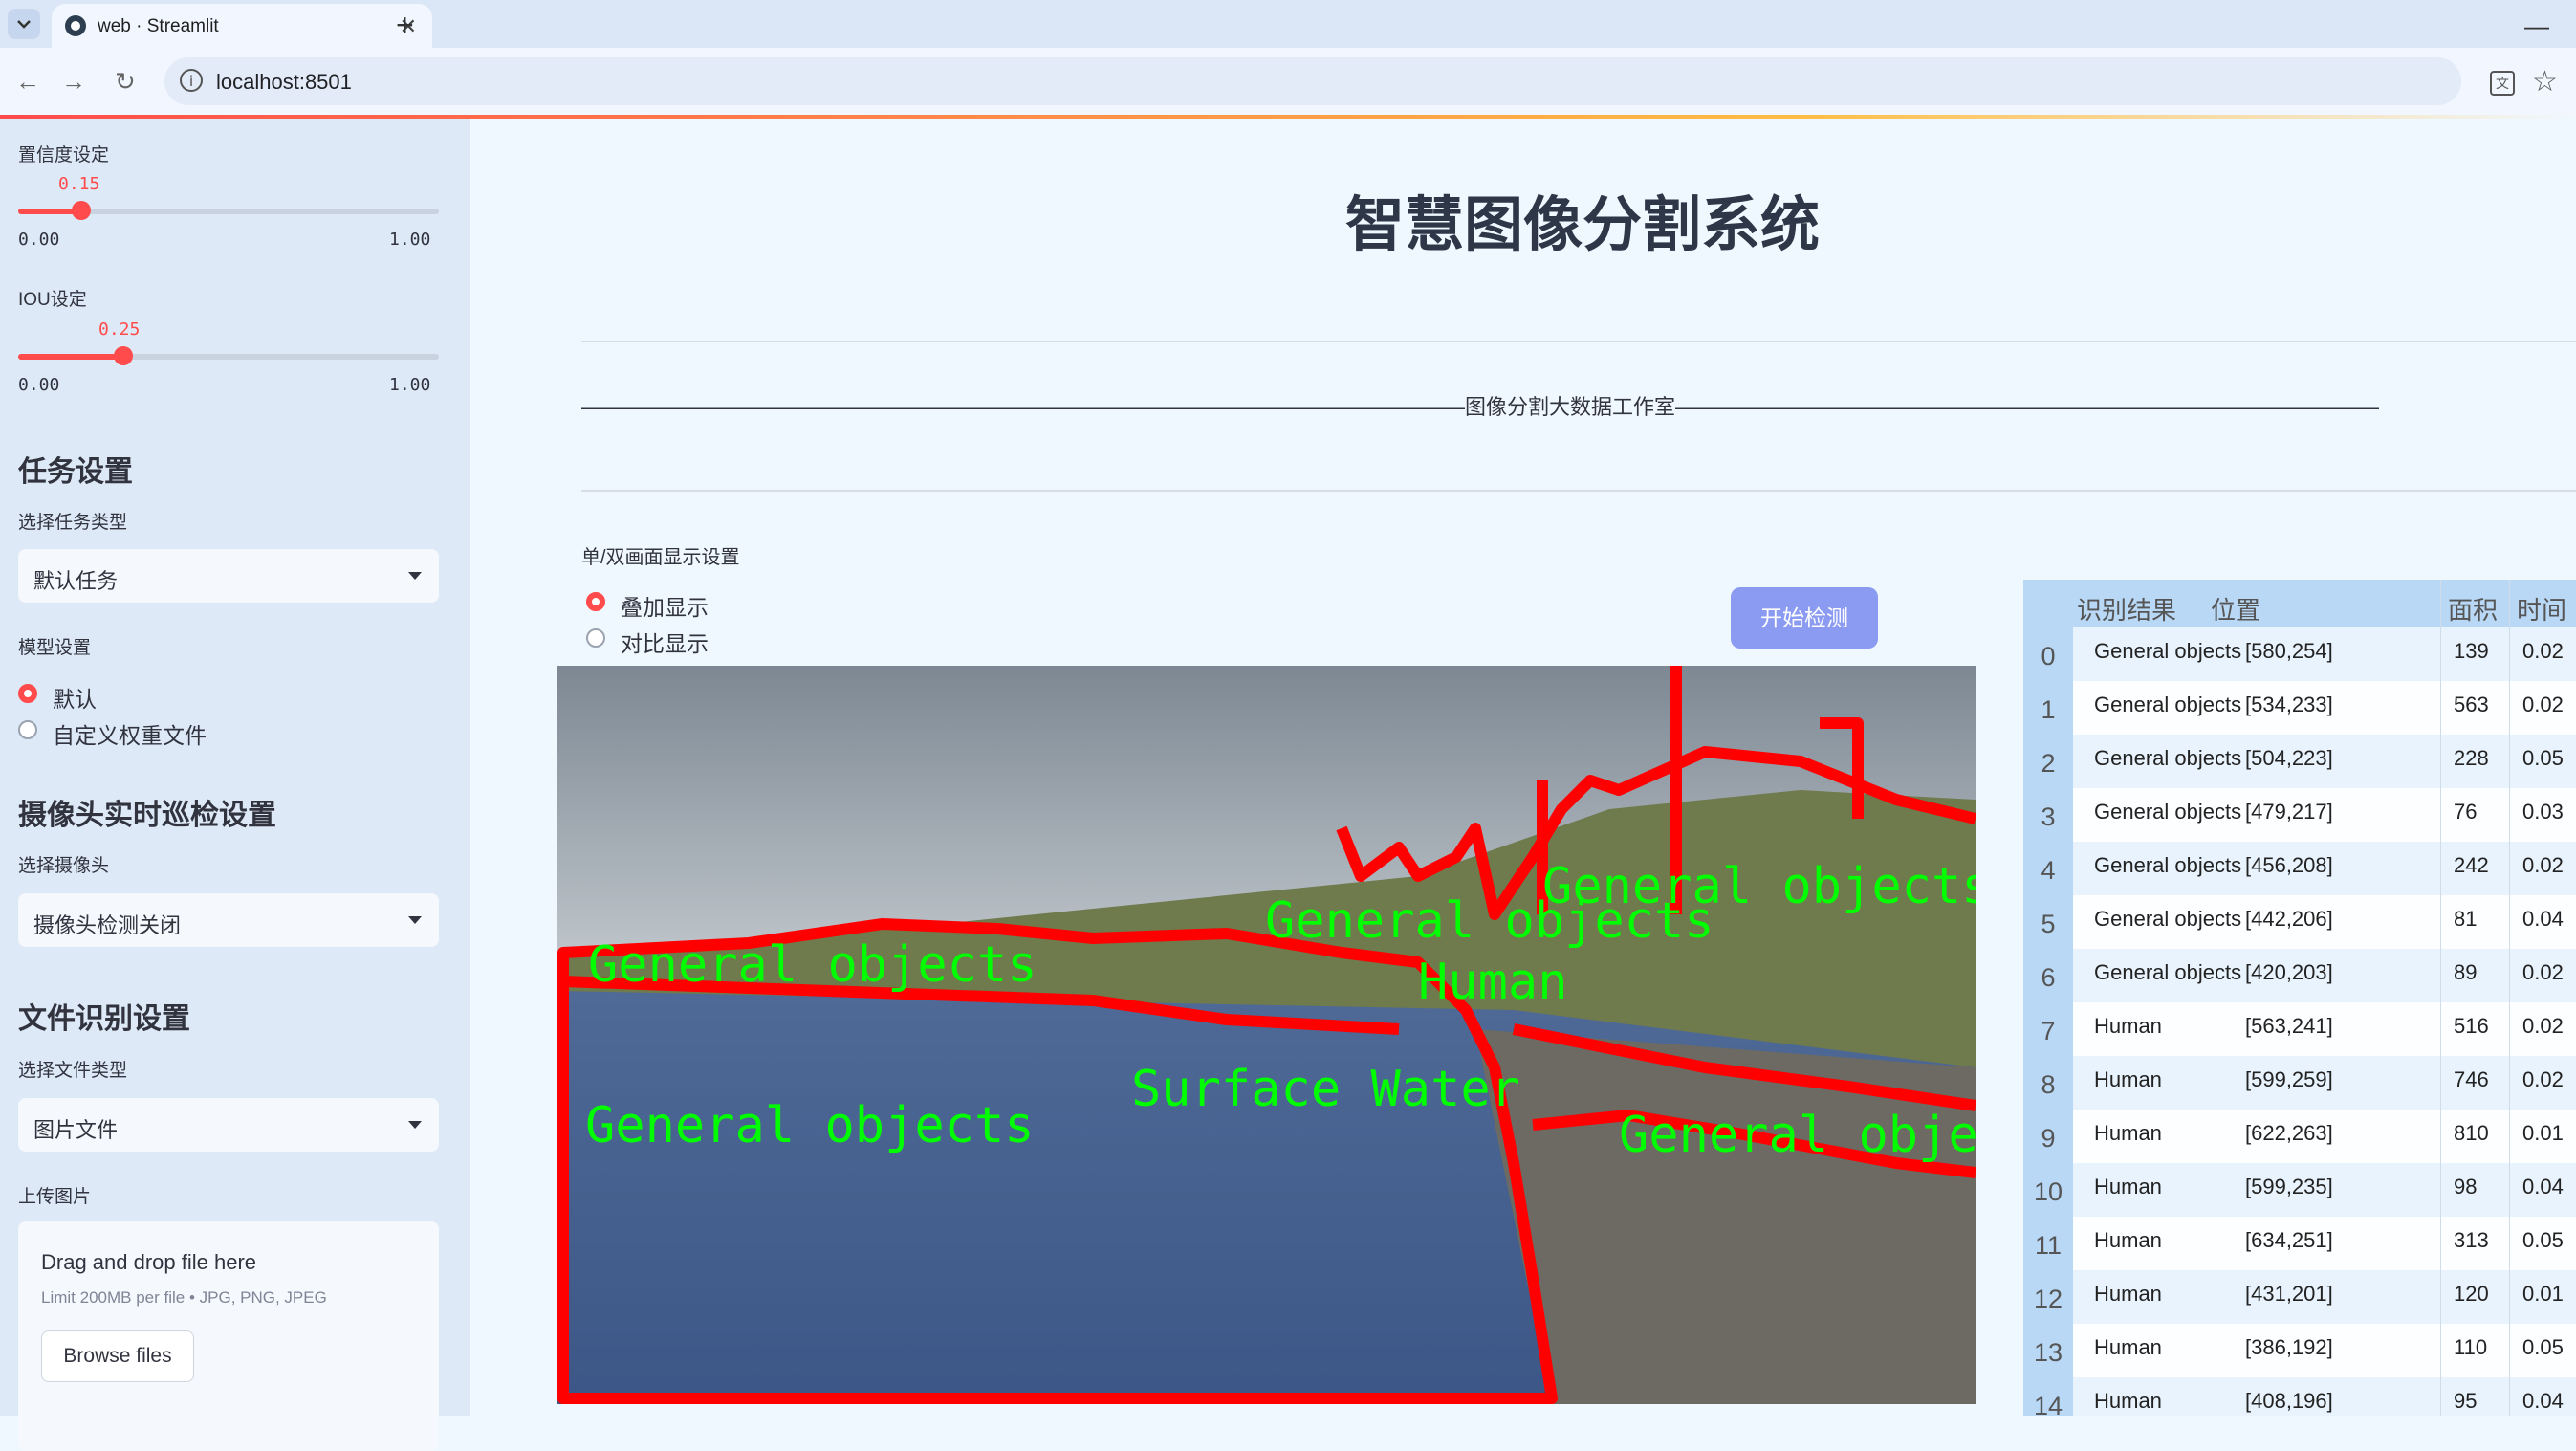 The height and width of the screenshot is (1451, 2576). I want to click on browser-tab: web · Streamlit ✕, so click(242, 26).